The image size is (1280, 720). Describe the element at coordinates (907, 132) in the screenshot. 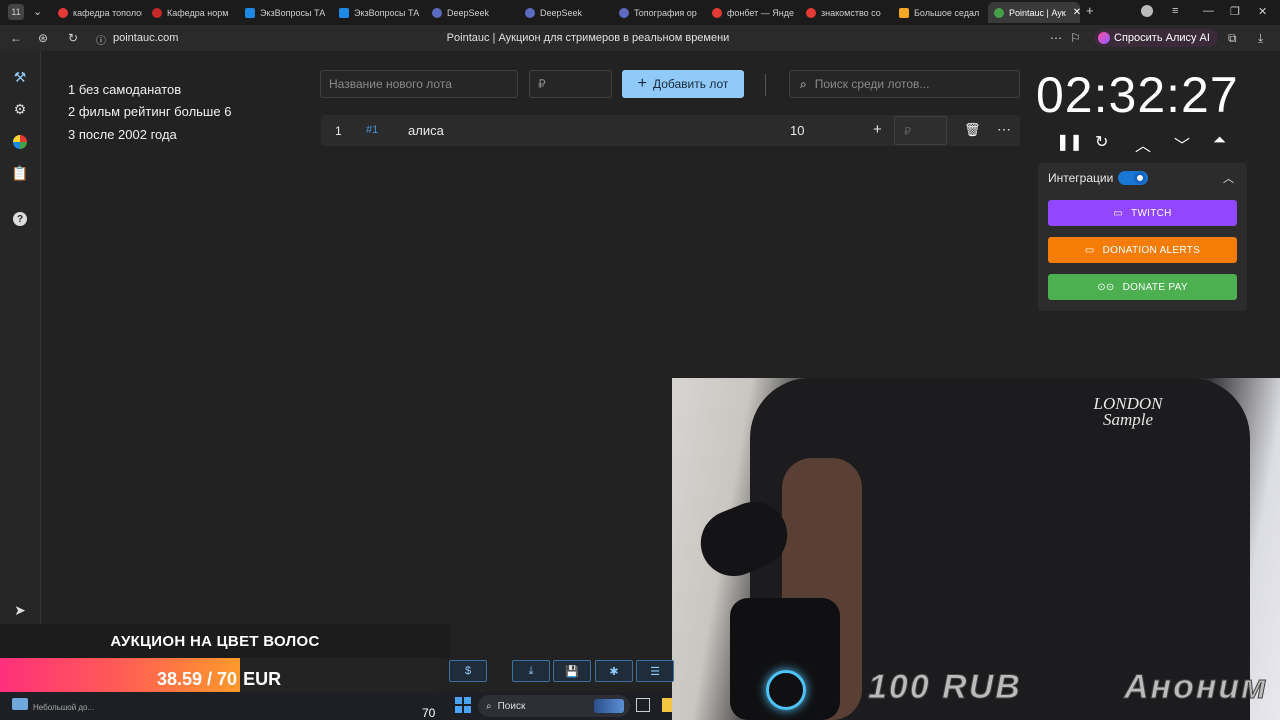

I see `amount-input-placeholder: ₽` at that location.